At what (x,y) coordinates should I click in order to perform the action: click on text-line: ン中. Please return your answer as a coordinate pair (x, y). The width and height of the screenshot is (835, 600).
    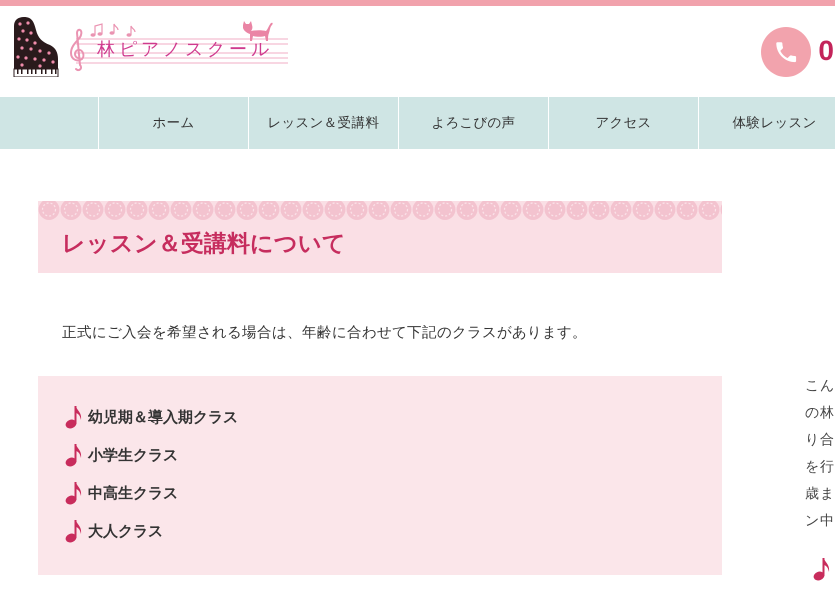
    Looking at the image, I should click on (820, 521).